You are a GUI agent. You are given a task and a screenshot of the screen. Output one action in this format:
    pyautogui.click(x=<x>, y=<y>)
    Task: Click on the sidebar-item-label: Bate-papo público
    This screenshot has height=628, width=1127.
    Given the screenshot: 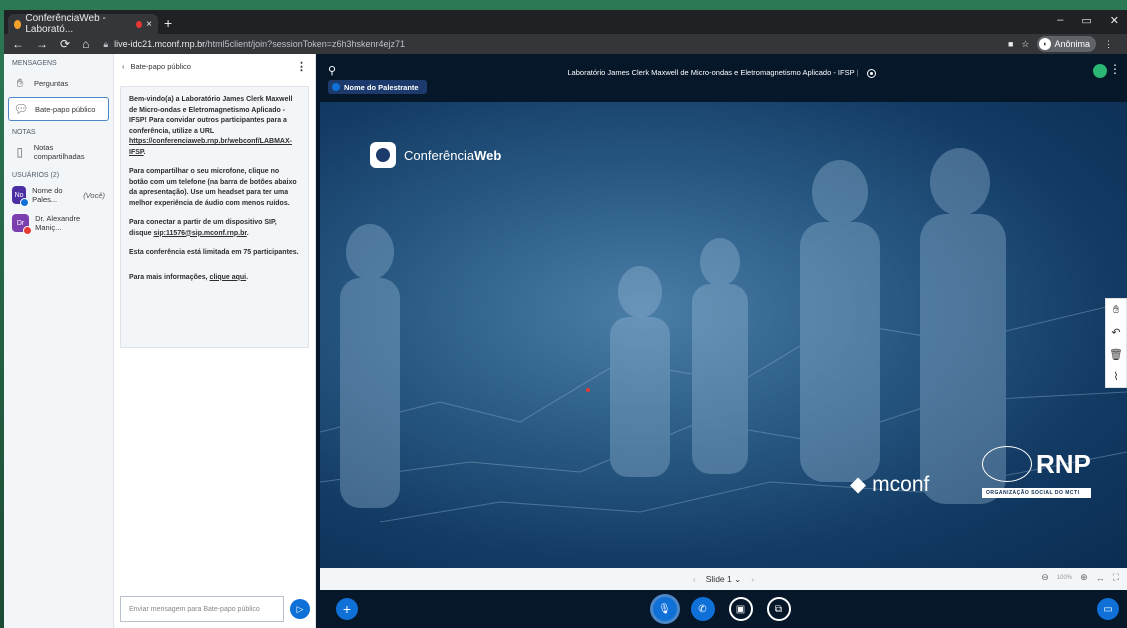 What is the action you would take?
    pyautogui.click(x=65, y=109)
    